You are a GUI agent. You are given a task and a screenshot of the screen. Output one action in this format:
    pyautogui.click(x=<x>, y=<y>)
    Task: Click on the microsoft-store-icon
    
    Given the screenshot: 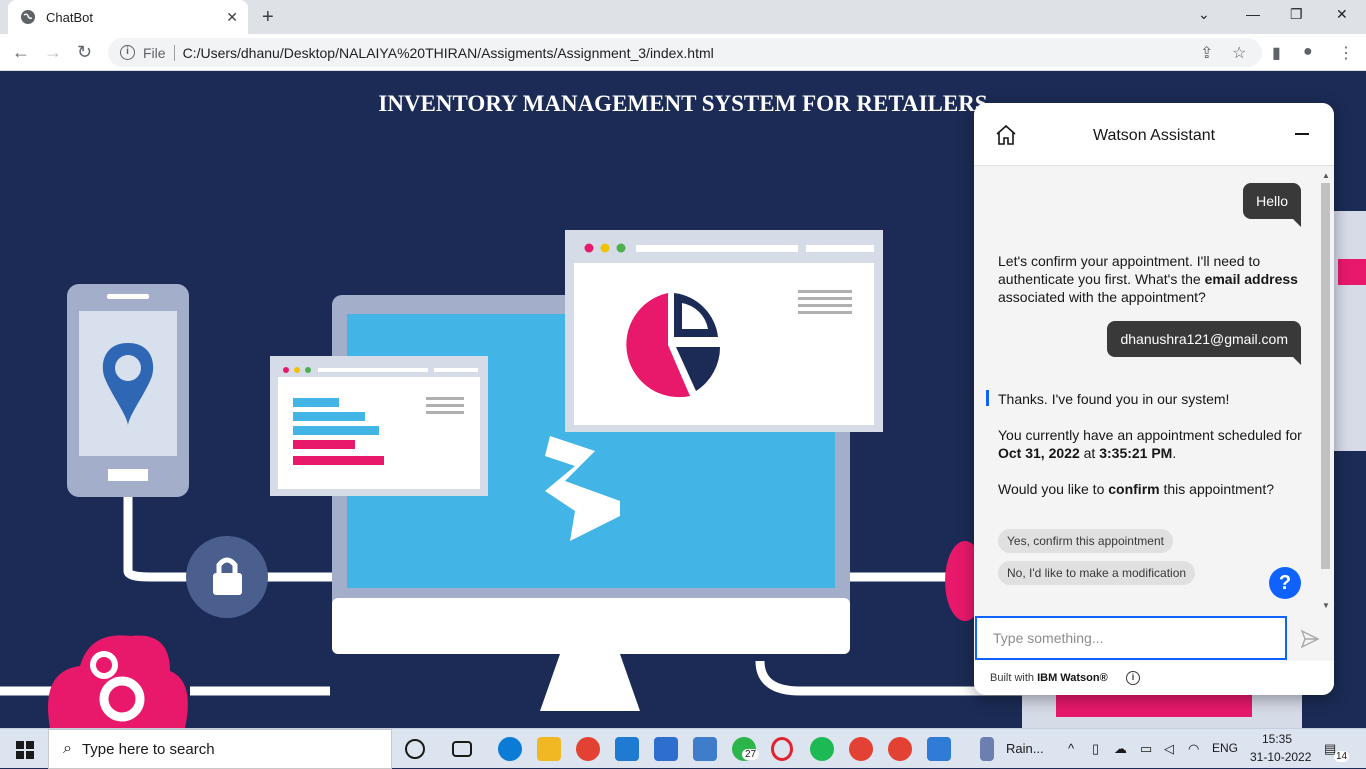 What is the action you would take?
    pyautogui.click(x=666, y=749)
    